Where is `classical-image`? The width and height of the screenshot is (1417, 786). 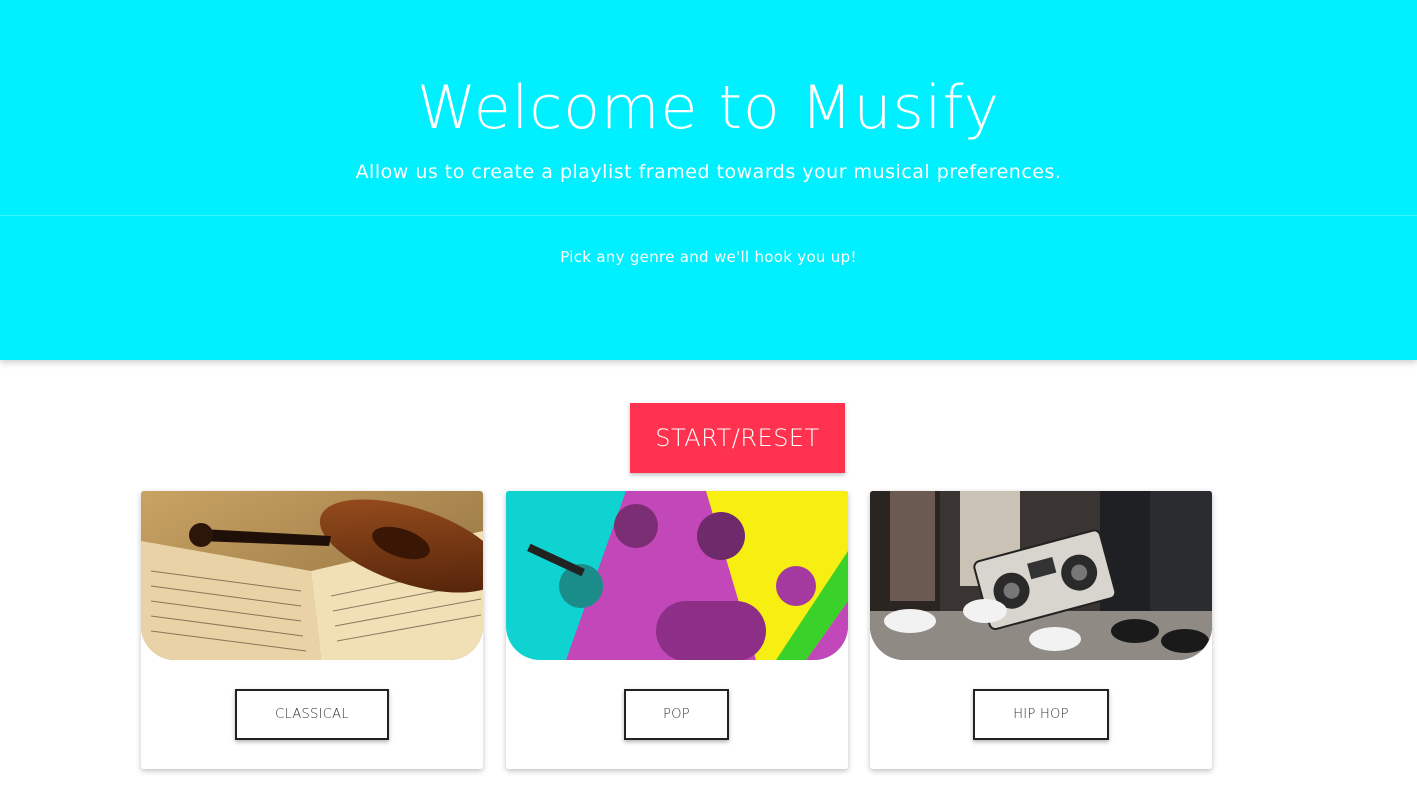
classical-image is located at coordinates (312, 575).